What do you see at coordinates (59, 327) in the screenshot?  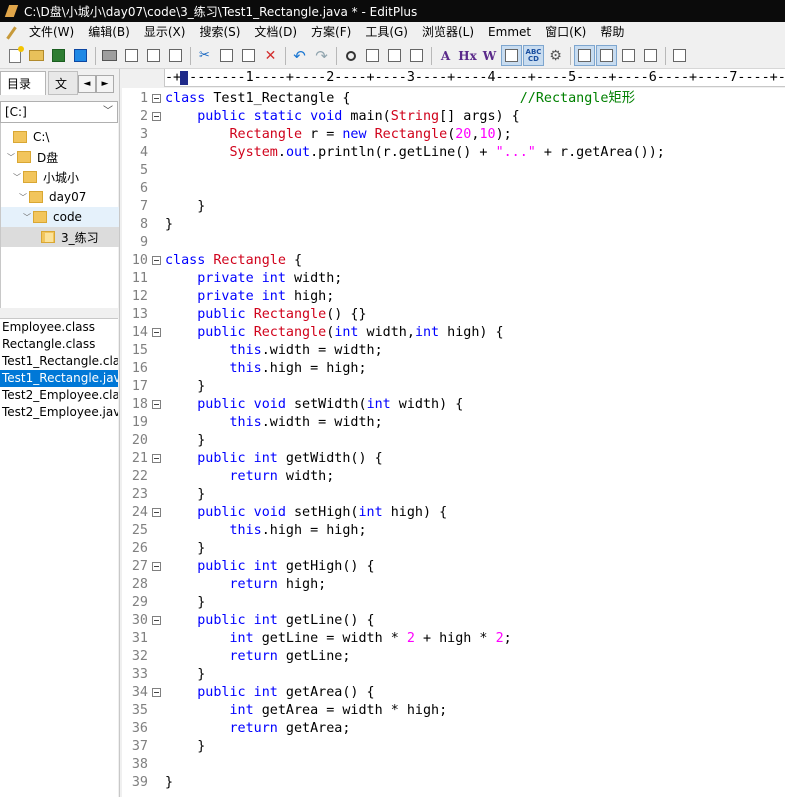 I see `file-list-item: Employee.class` at bounding box center [59, 327].